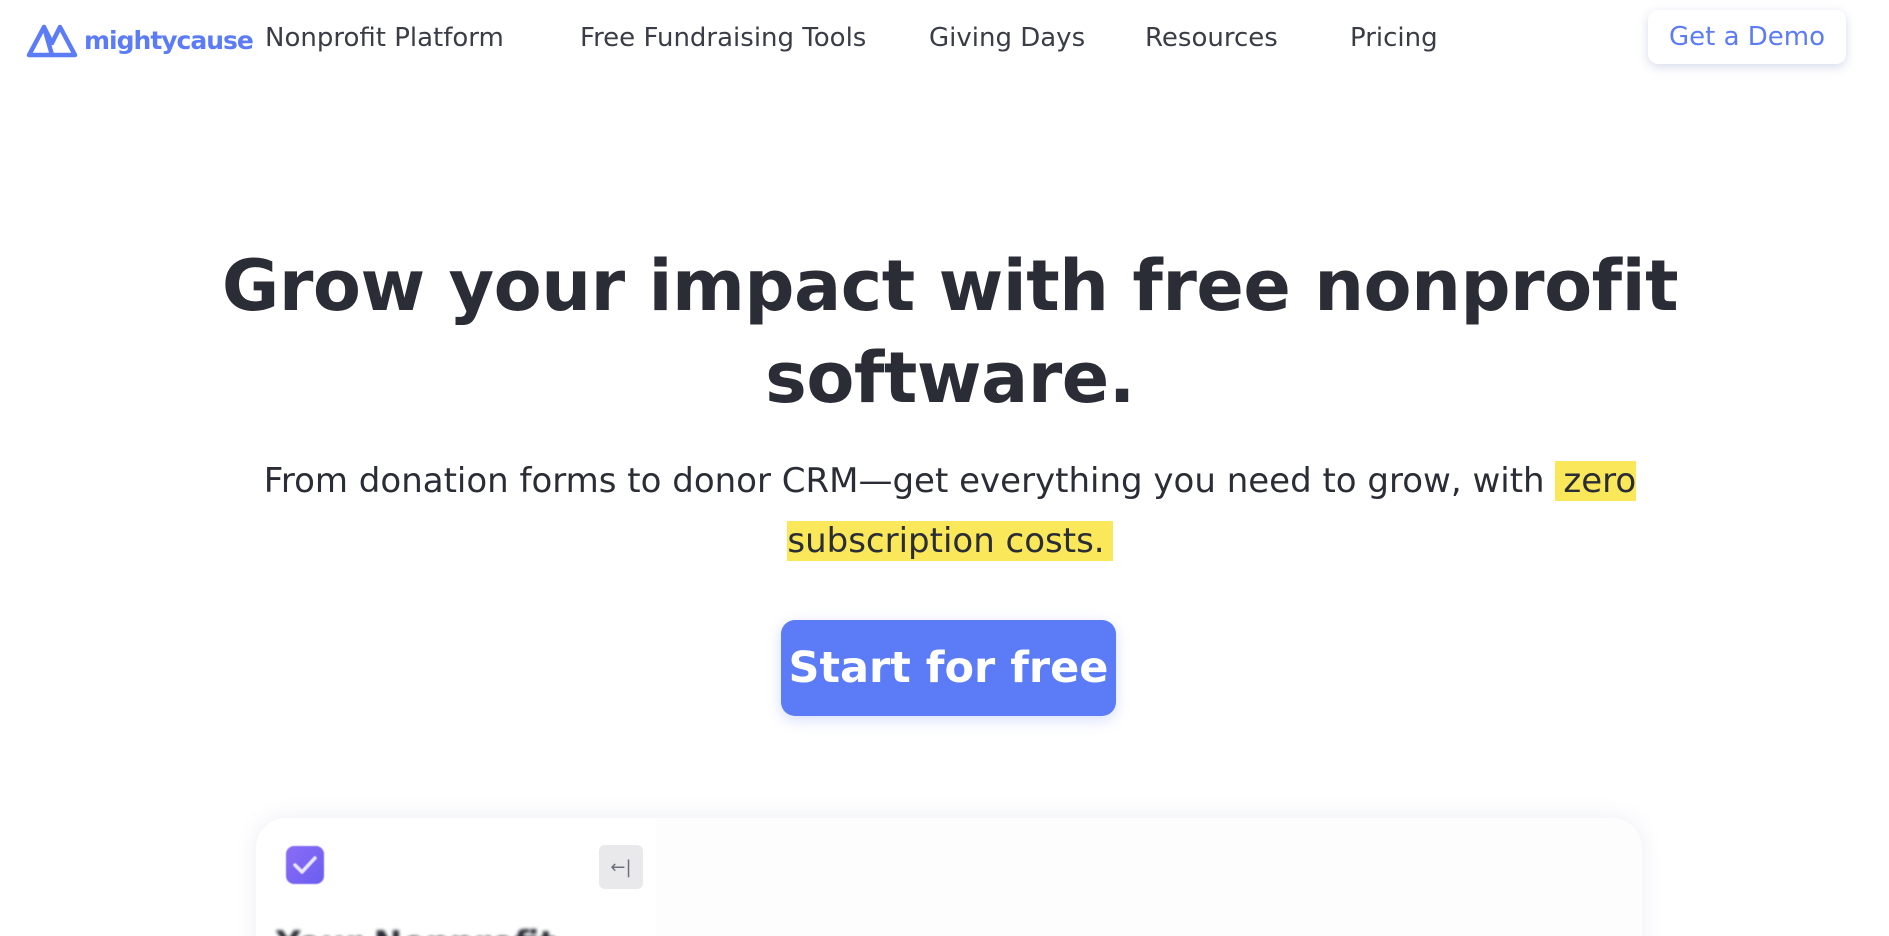 The height and width of the screenshot is (936, 1889). I want to click on nav-item-resources: Resources, so click(1211, 38).